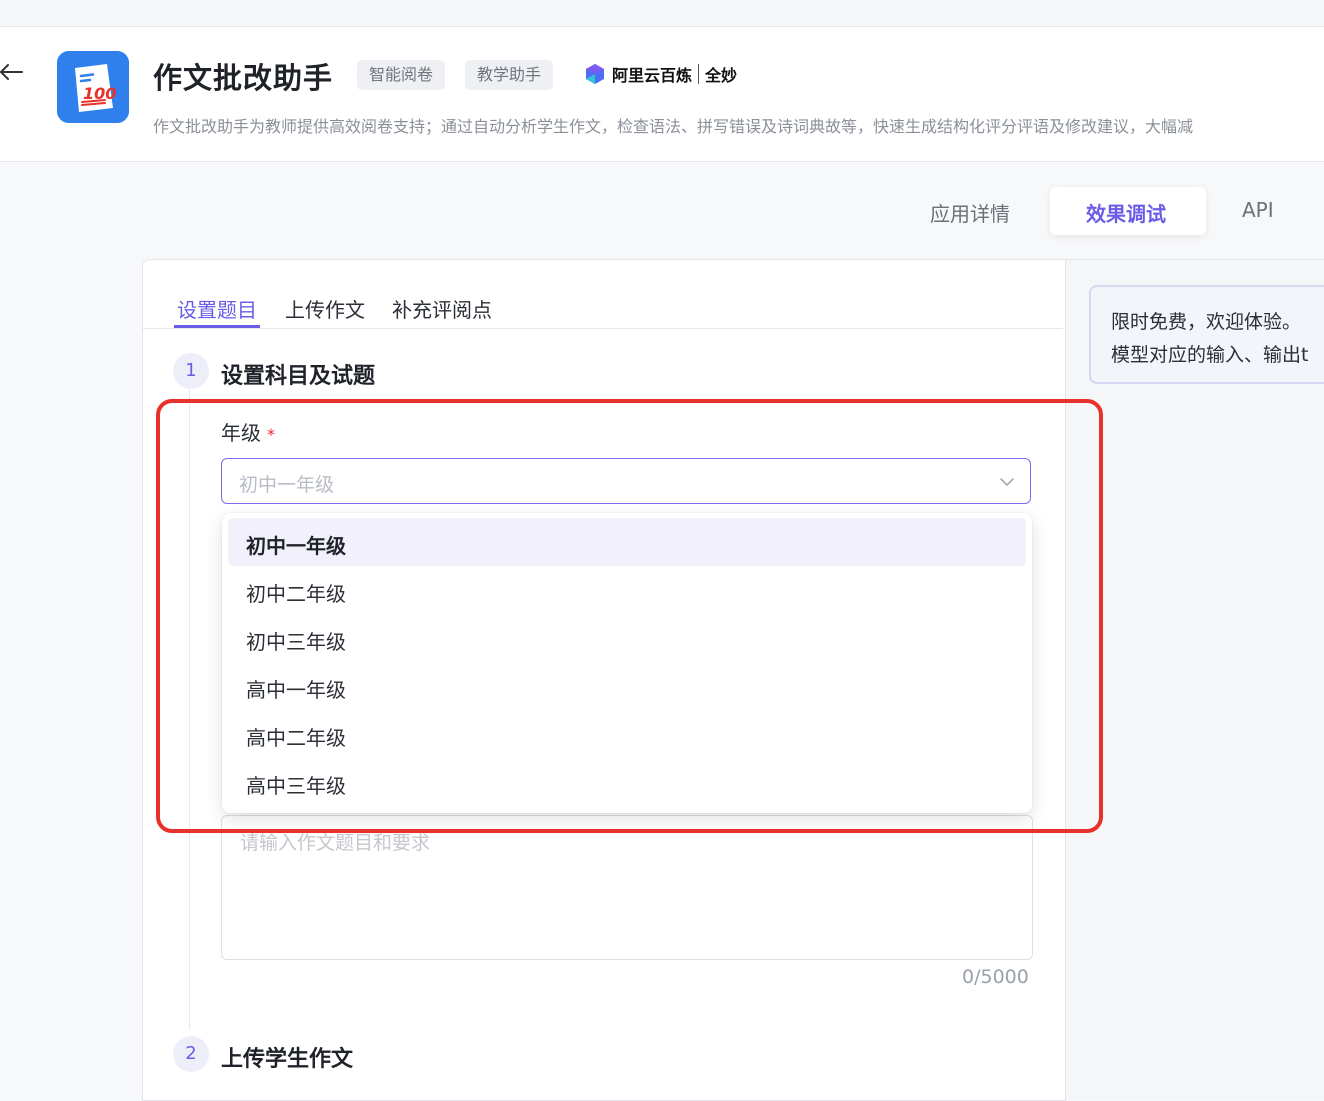 This screenshot has height=1101, width=1324. I want to click on tab-effect-debug: 效果调试, so click(1126, 212).